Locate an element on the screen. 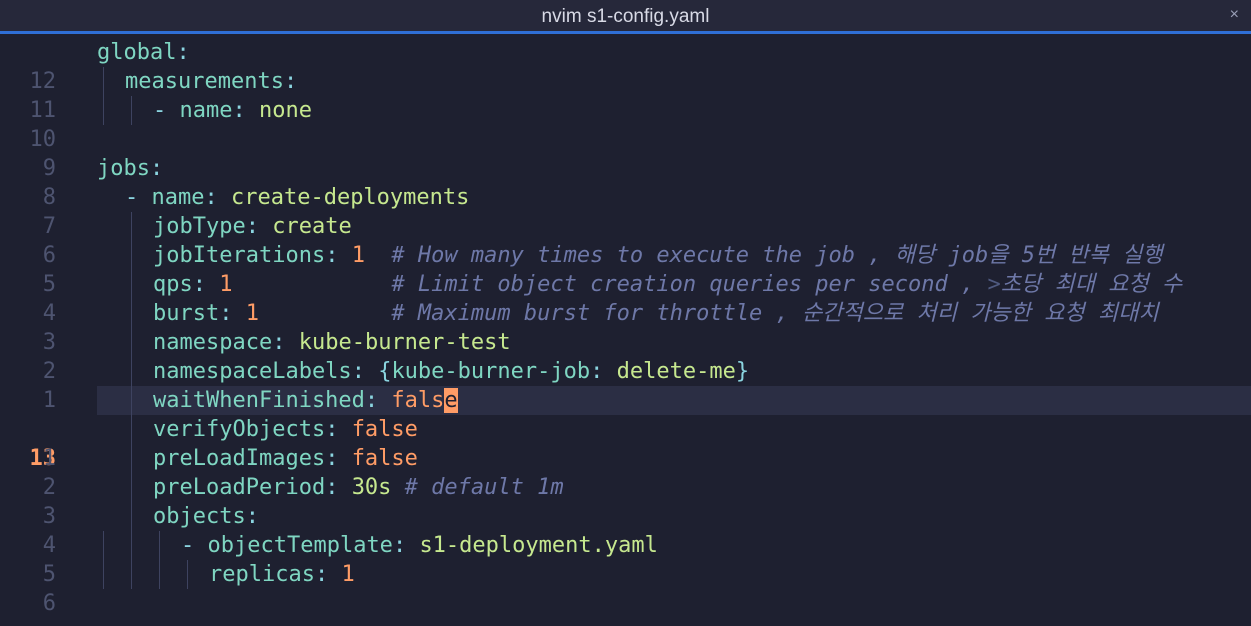 This screenshot has width=1251, height=626. yaml-key: measurements is located at coordinates (204, 81).